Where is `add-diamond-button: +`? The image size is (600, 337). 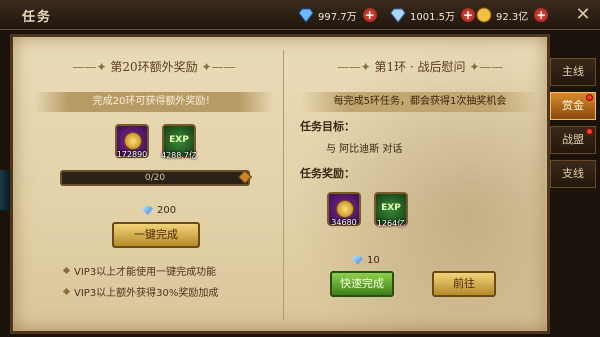 add-diamond-button: + is located at coordinates (369, 15).